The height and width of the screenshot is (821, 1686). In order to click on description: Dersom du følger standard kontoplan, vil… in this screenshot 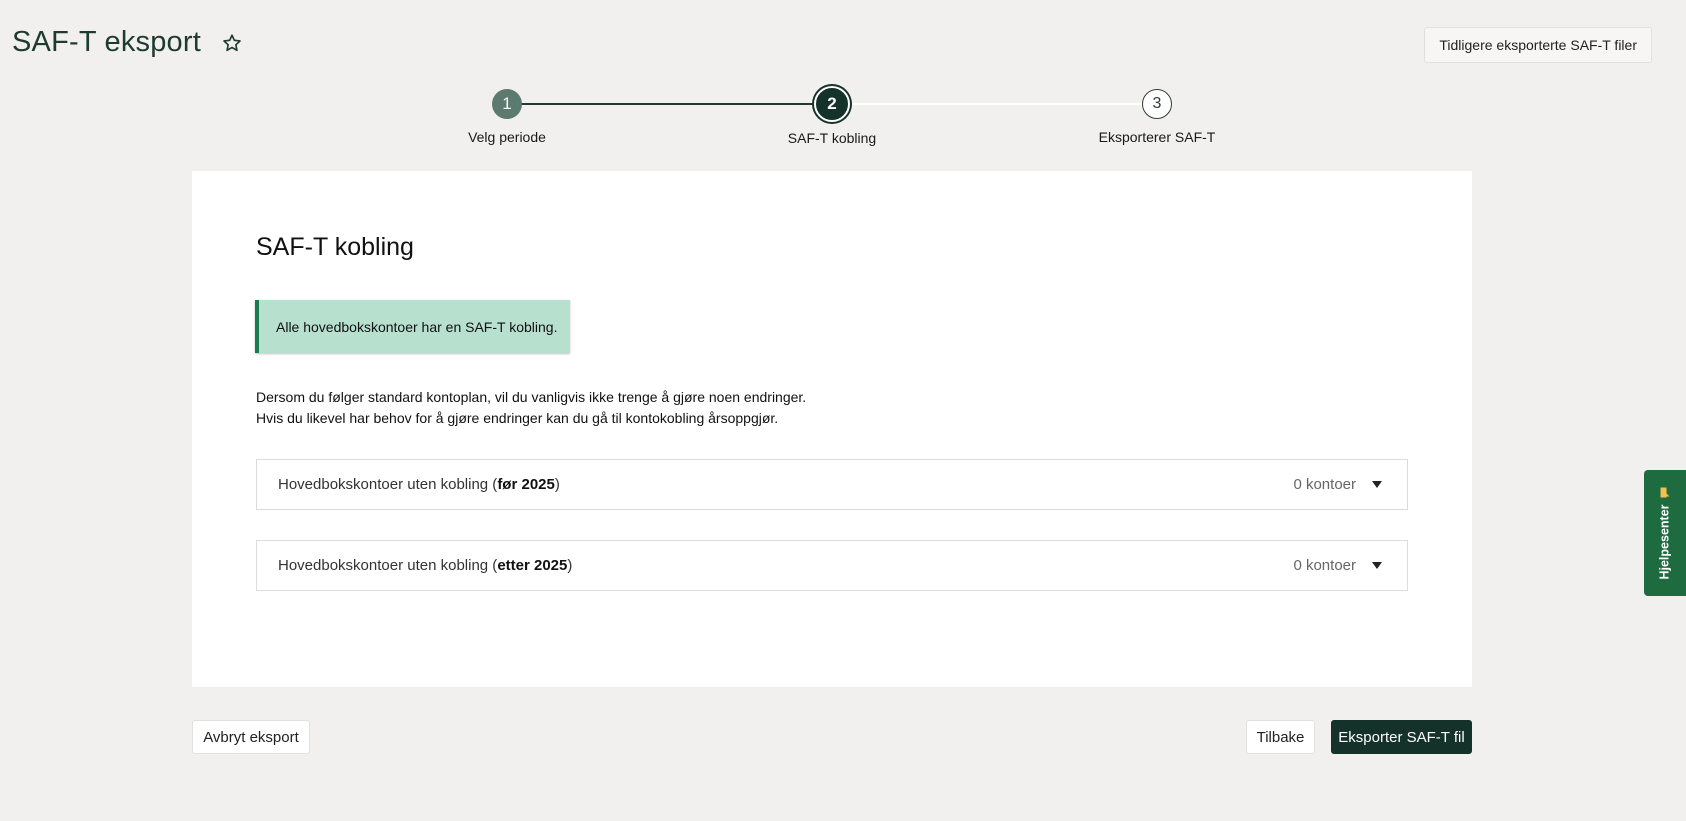, I will do `click(531, 408)`.